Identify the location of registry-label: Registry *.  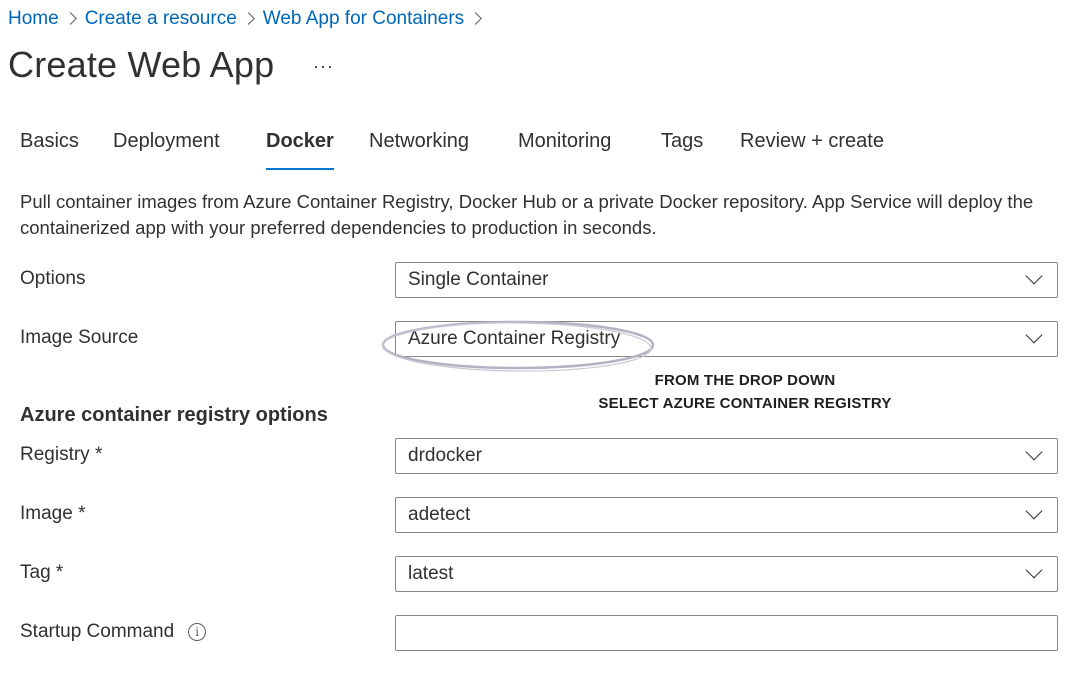
(61, 454).